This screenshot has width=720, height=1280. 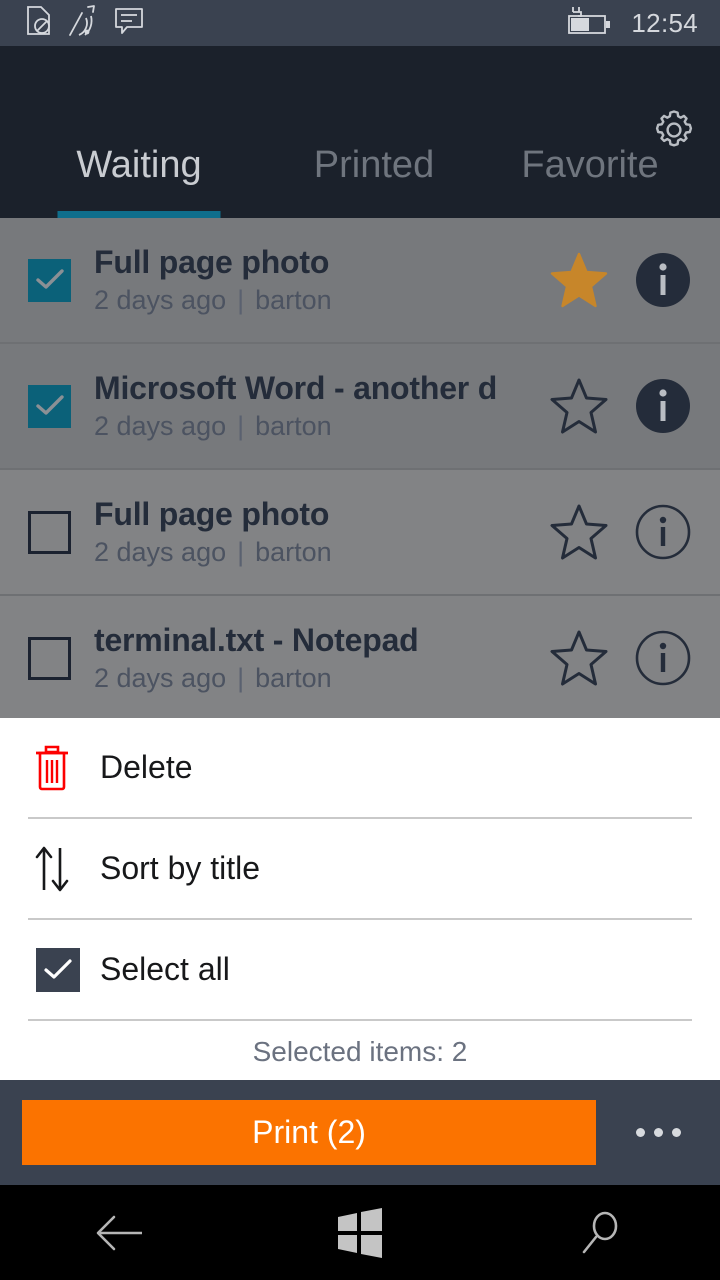 I want to click on job-title: terminal.txt - Notepad, so click(x=256, y=640).